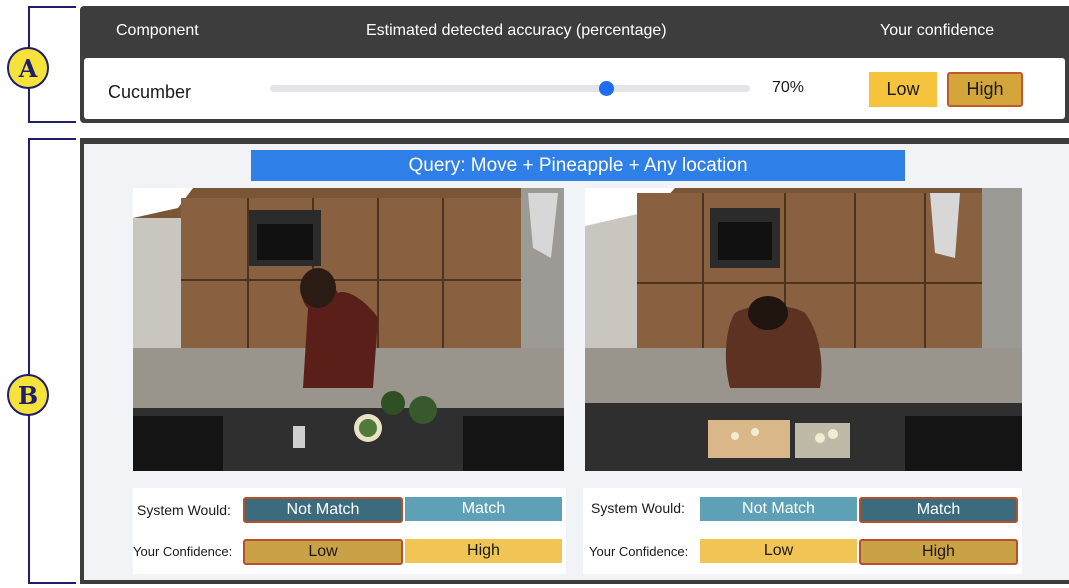 The height and width of the screenshot is (588, 1069). I want to click on table-row: Cucumber 70% Low High, so click(574, 88).